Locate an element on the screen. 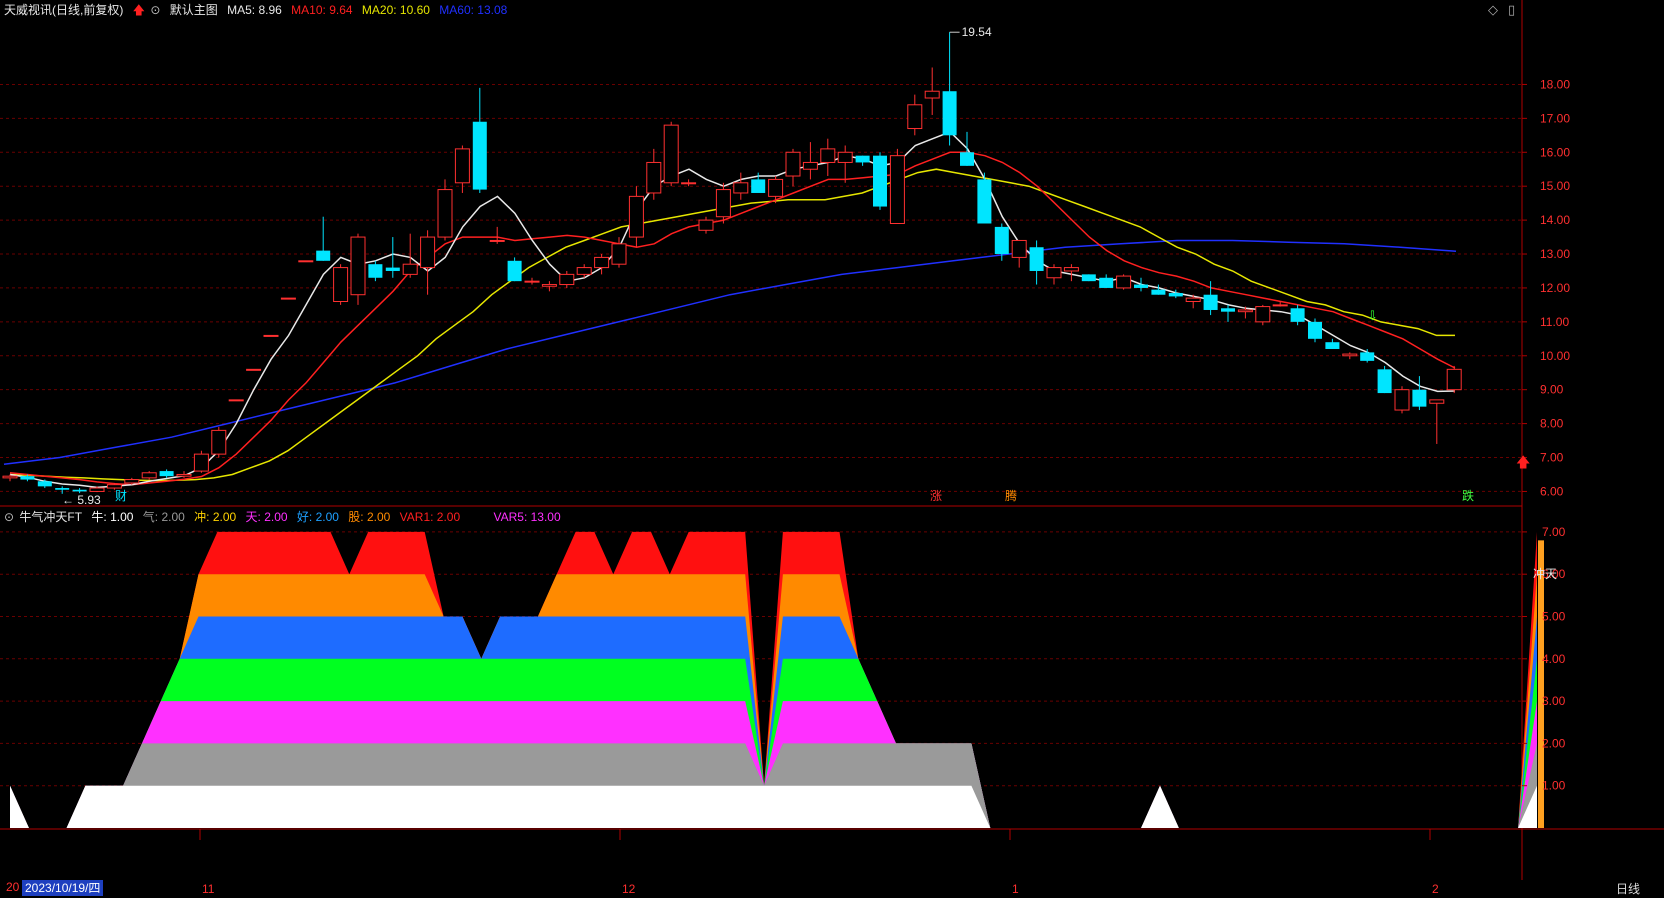 This screenshot has height=898, width=1664. price-tick-label: 8.00 is located at coordinates (1552, 424).